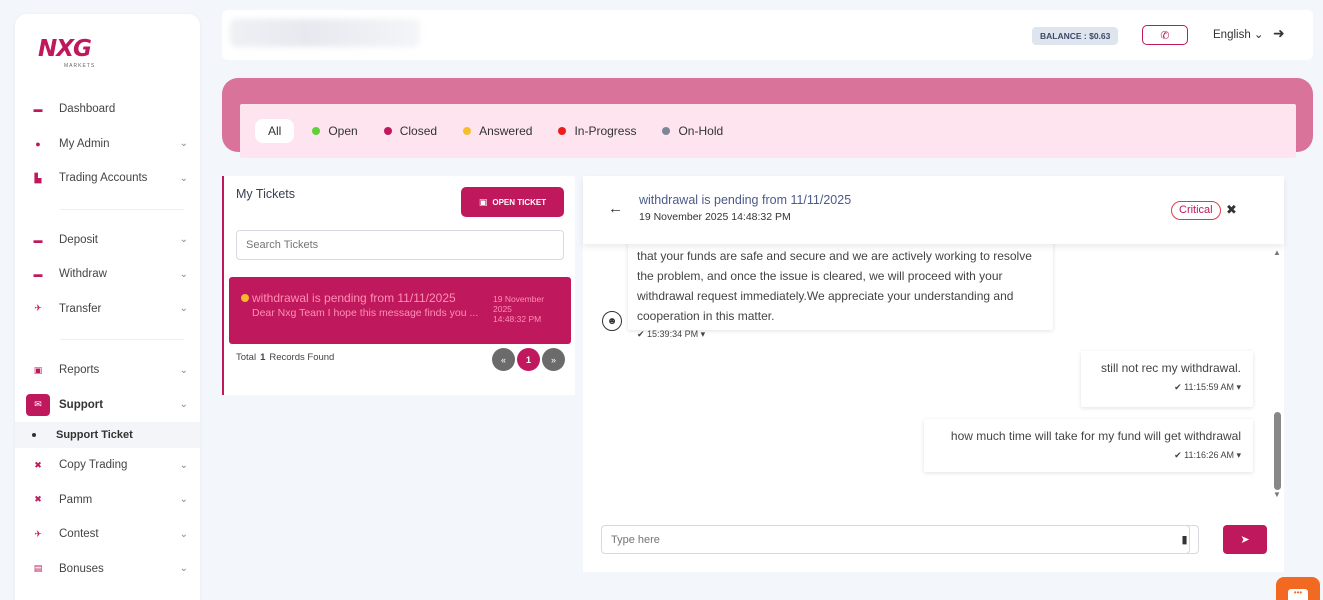 The height and width of the screenshot is (600, 1323). What do you see at coordinates (872, 539) in the screenshot?
I see `message-input` at bounding box center [872, 539].